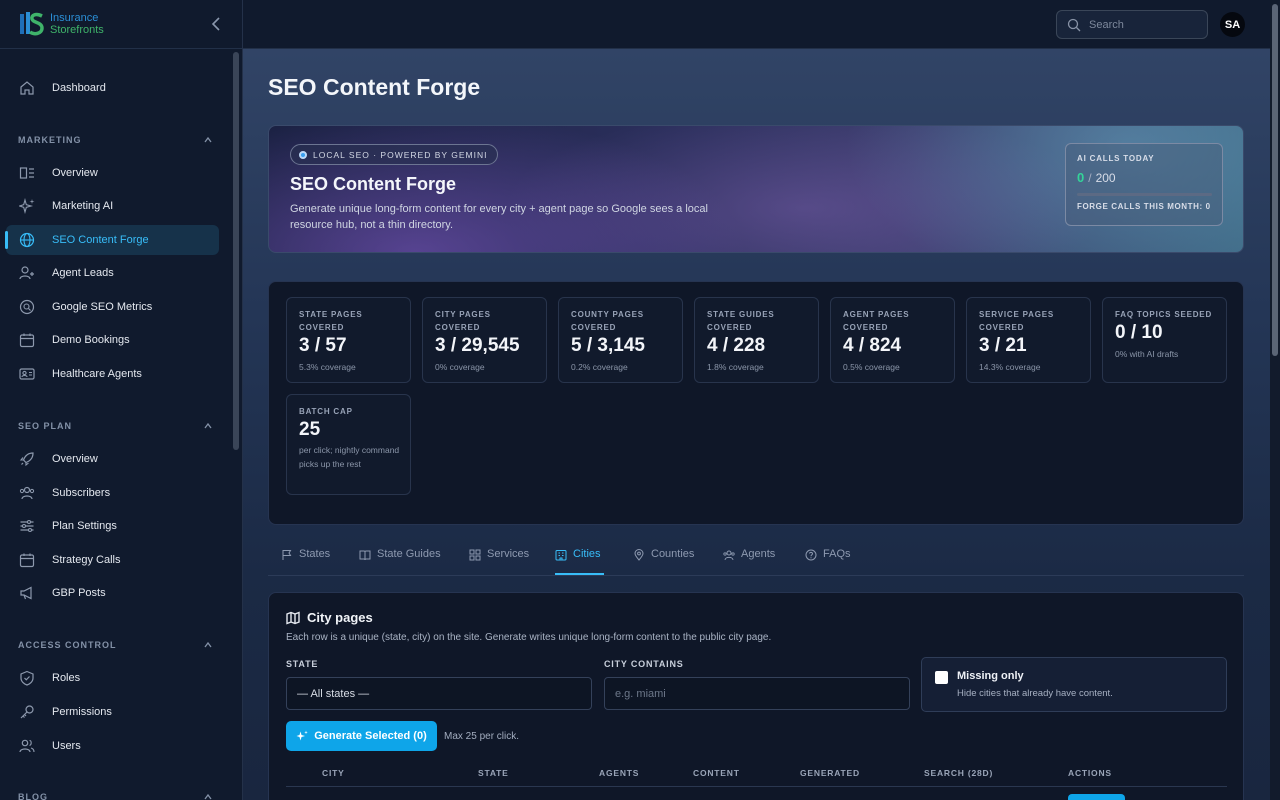 This screenshot has height=800, width=1280. What do you see at coordinates (1017, 321) in the screenshot?
I see `stat-label: SERVICE PAGES COVERED` at bounding box center [1017, 321].